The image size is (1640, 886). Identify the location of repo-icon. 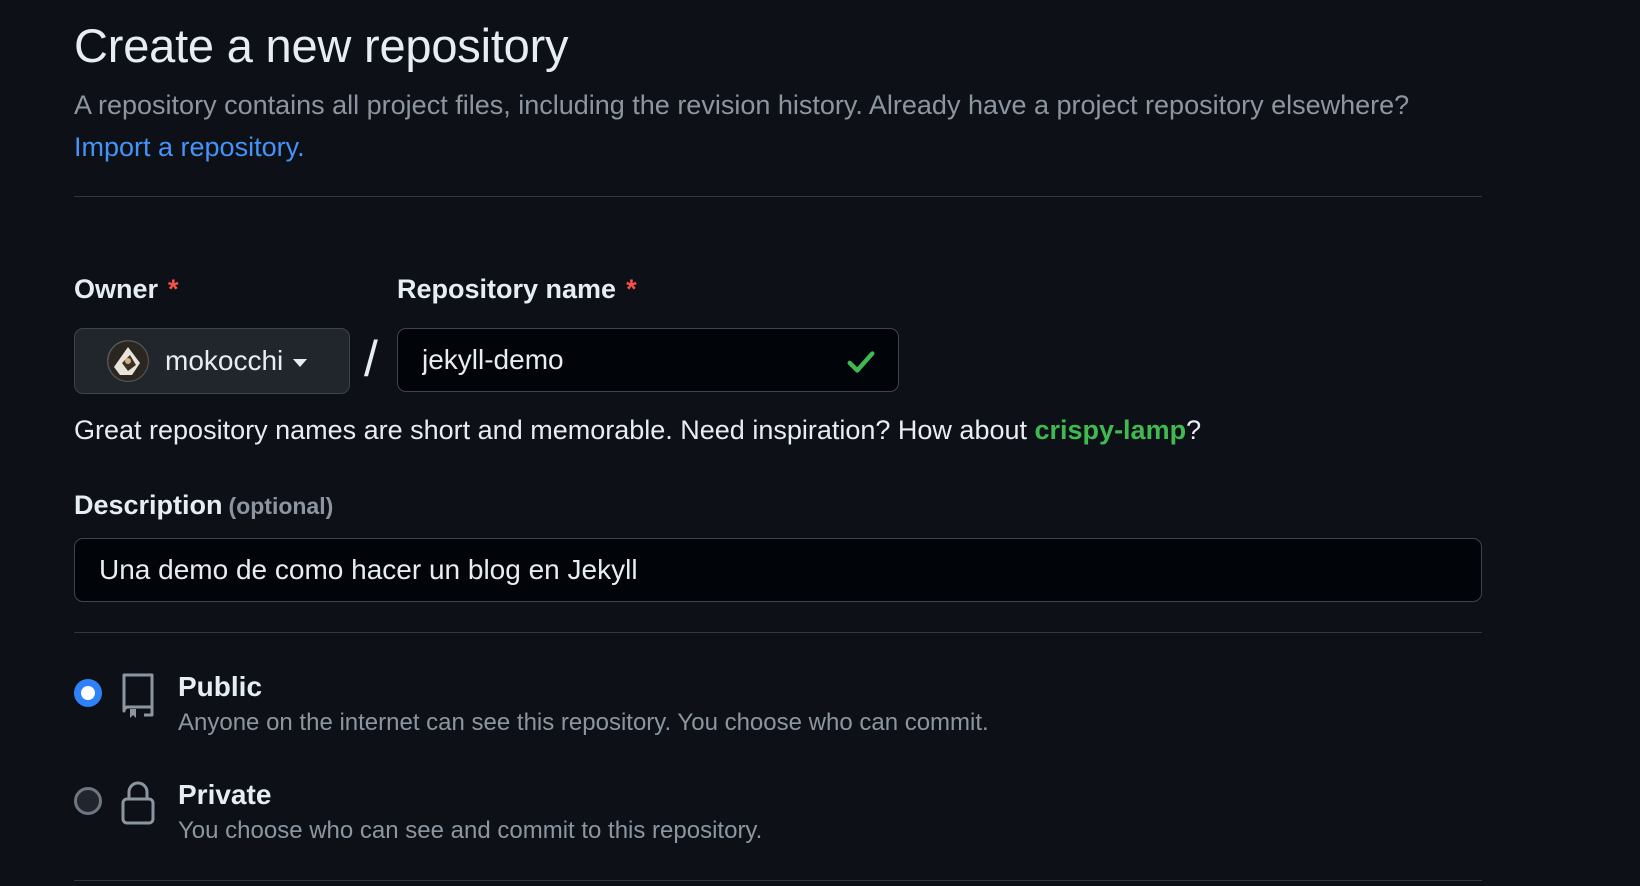
(138, 695).